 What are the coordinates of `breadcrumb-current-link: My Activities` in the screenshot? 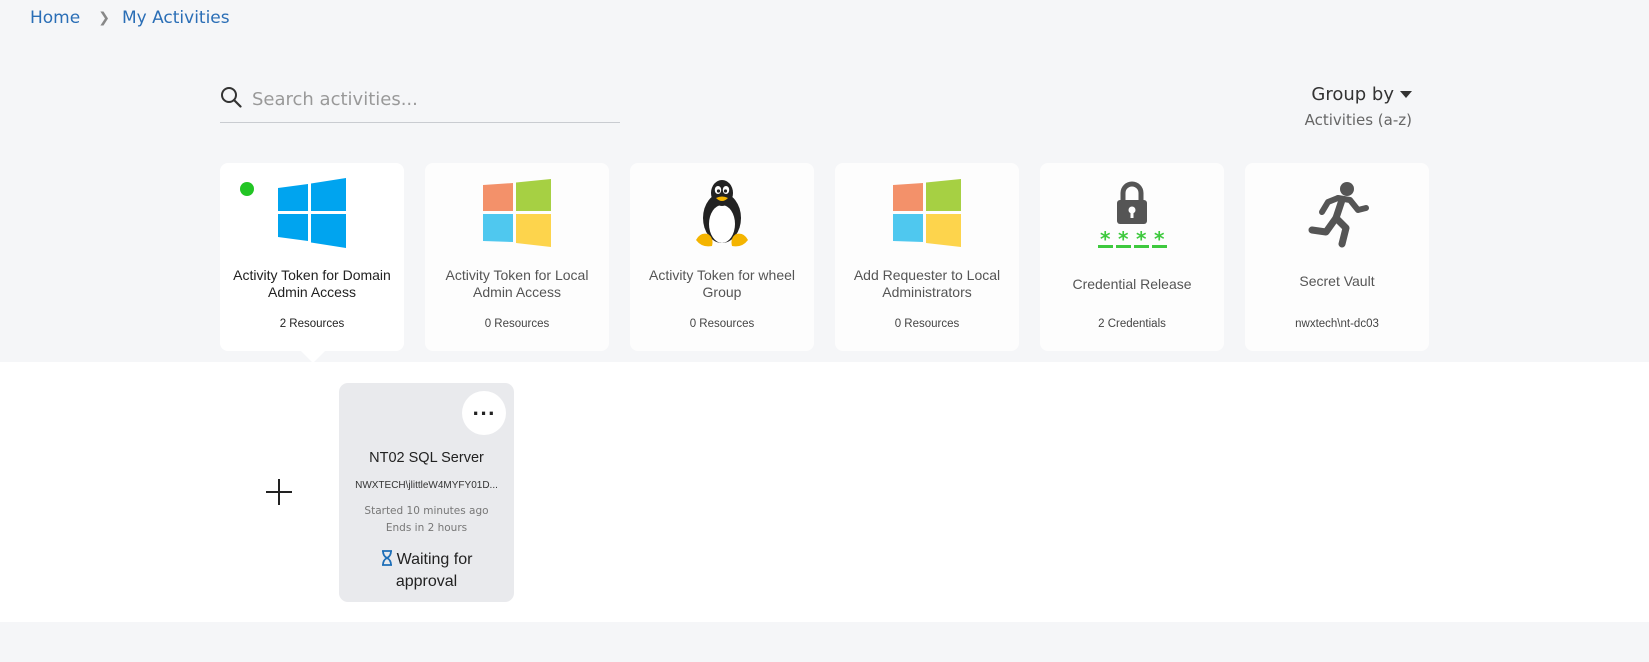 It's located at (176, 18).